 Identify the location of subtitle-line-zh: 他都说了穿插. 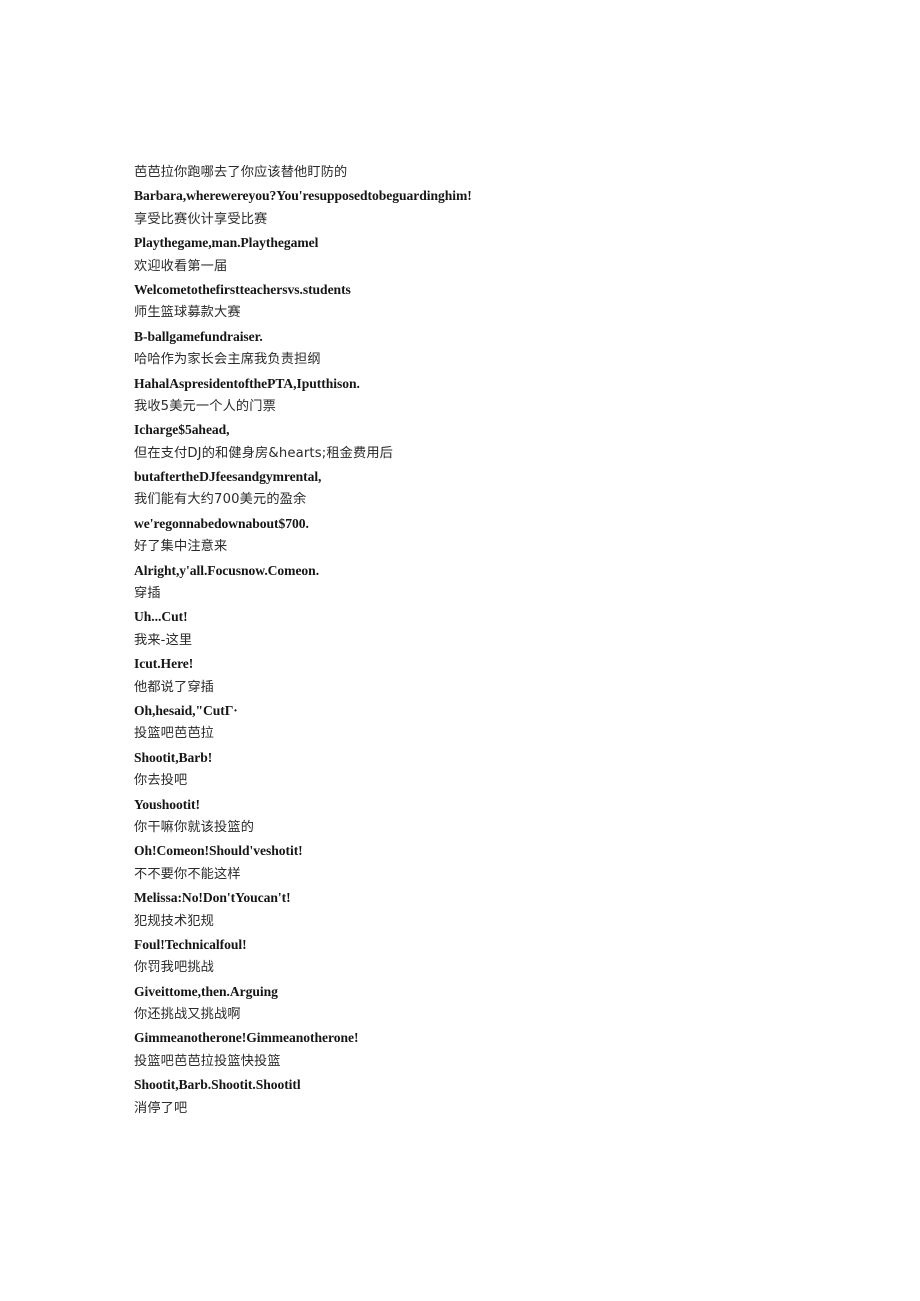
(174, 687).